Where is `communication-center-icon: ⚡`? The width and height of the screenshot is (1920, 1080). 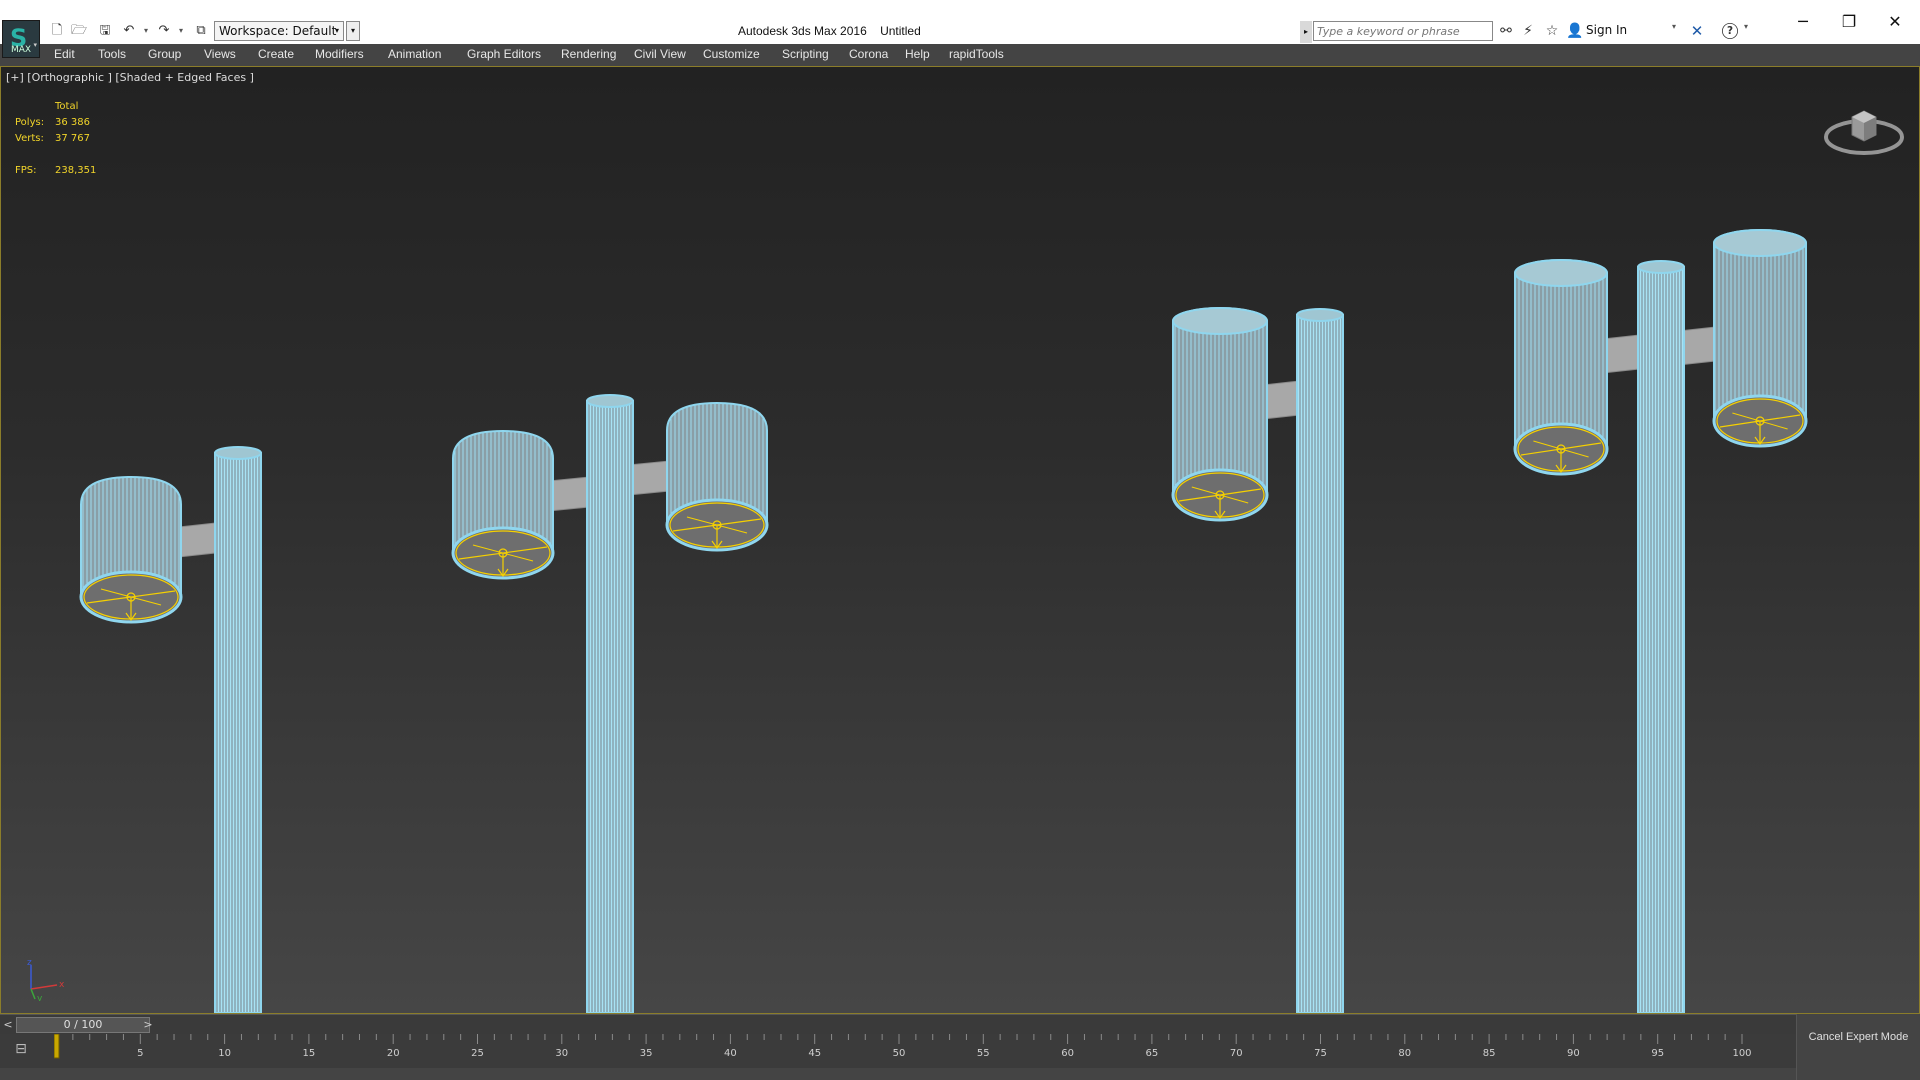
communication-center-icon: ⚡ is located at coordinates (1528, 31).